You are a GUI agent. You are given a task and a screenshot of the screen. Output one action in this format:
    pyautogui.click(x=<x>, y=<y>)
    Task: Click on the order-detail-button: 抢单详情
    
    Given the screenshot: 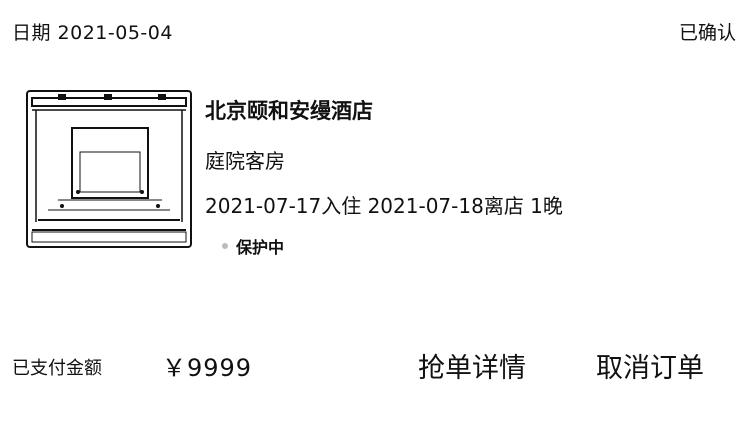 What is the action you would take?
    pyautogui.click(x=472, y=365)
    